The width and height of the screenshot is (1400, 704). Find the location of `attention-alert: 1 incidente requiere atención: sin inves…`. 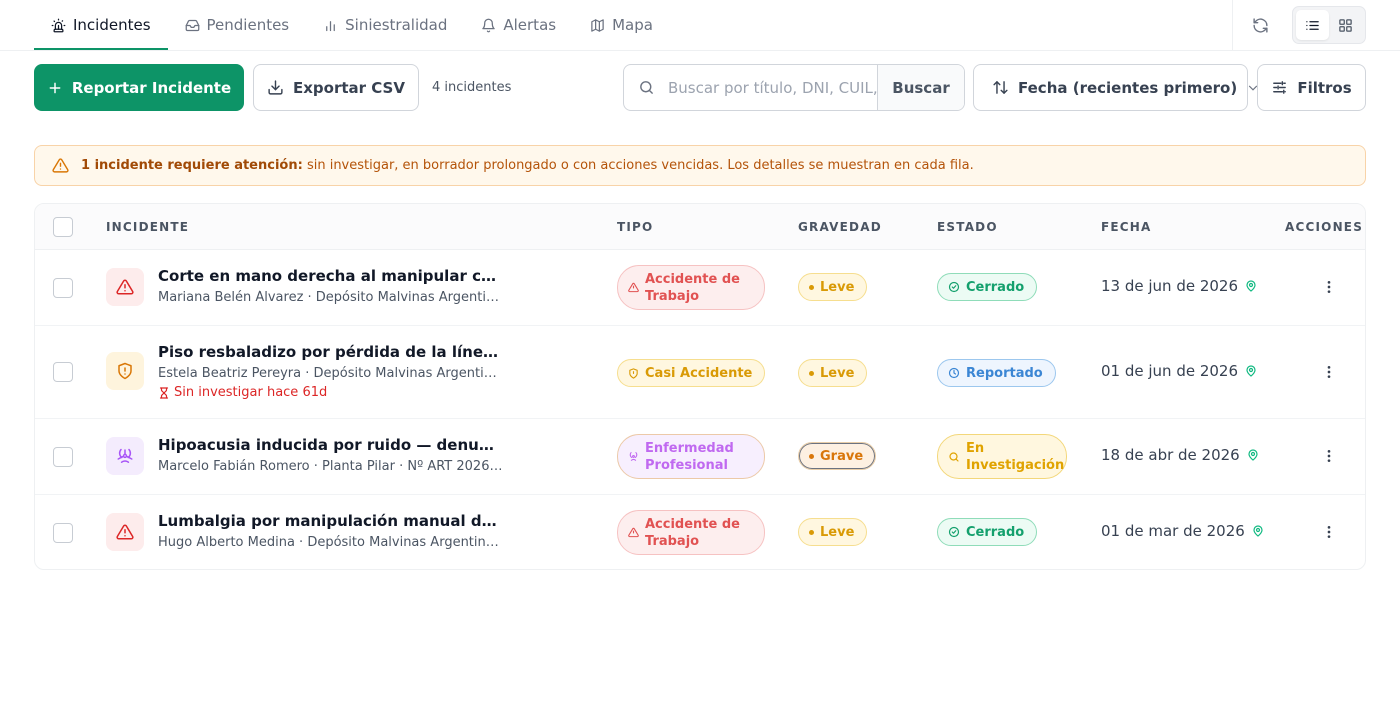

attention-alert: 1 incidente requiere atención: sin inves… is located at coordinates (700, 165).